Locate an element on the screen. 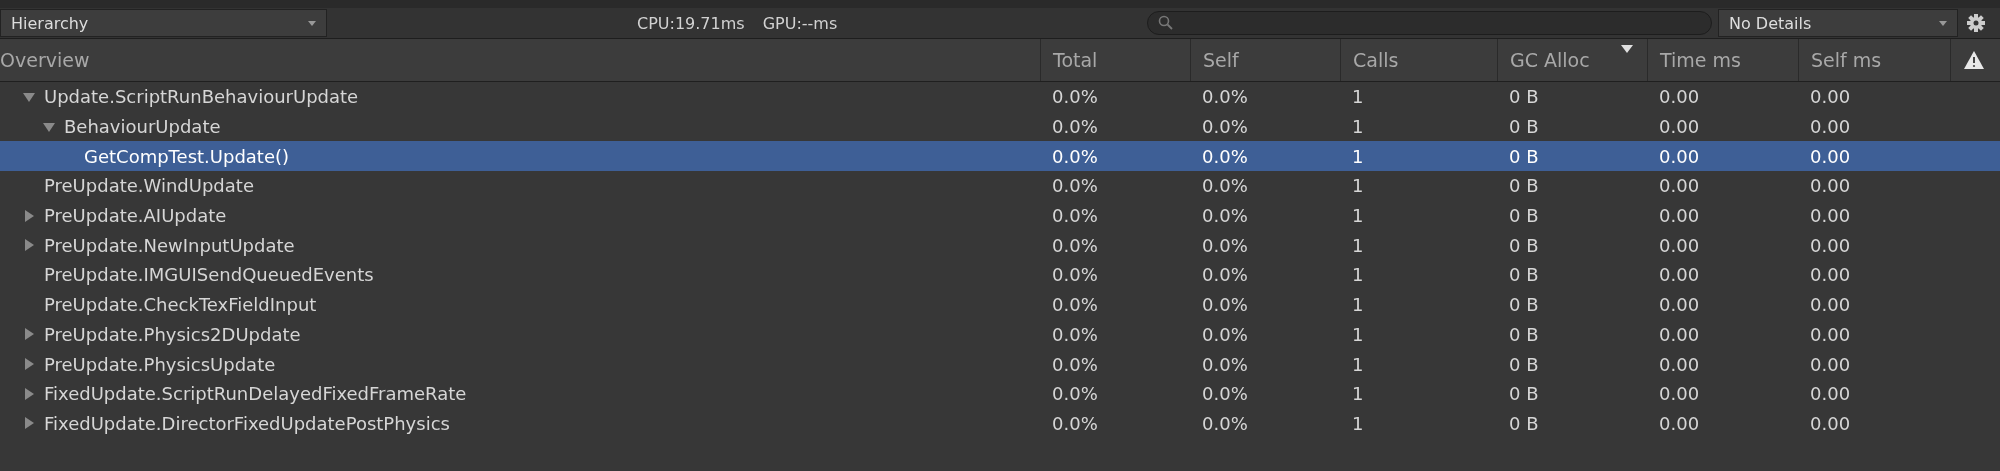  column-header: Self is located at coordinates (1221, 60).